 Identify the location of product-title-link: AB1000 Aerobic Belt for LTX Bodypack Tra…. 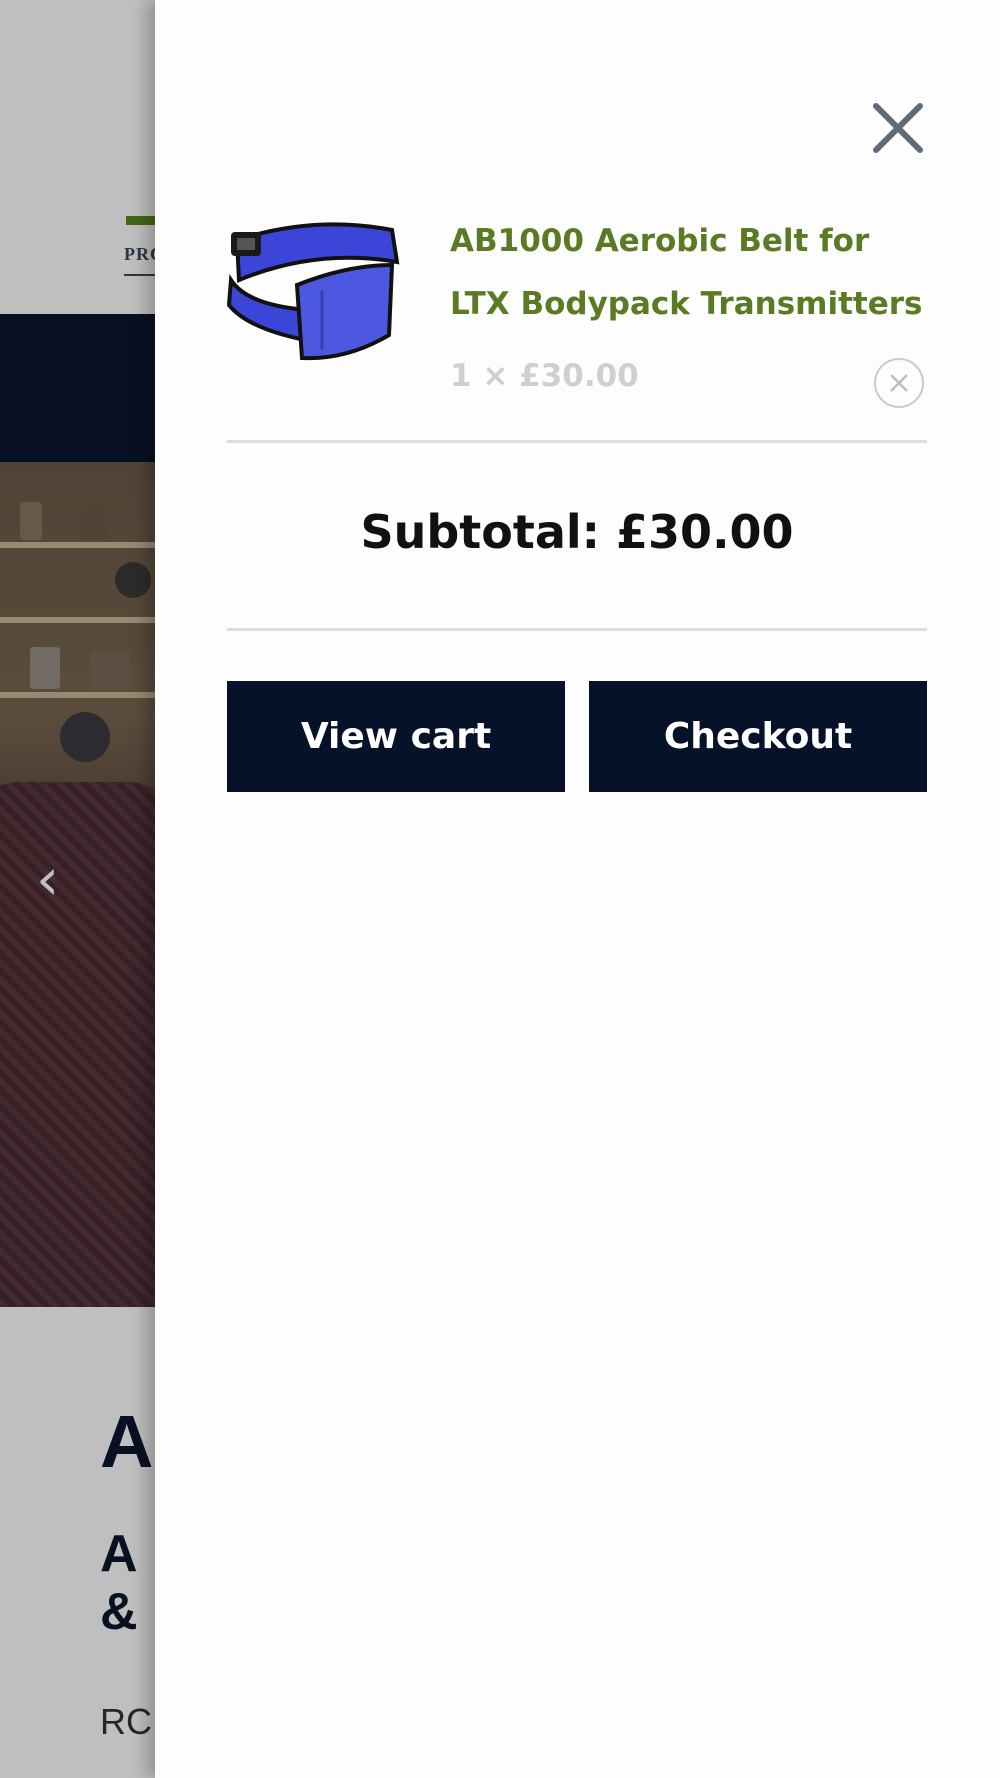
(690, 273).